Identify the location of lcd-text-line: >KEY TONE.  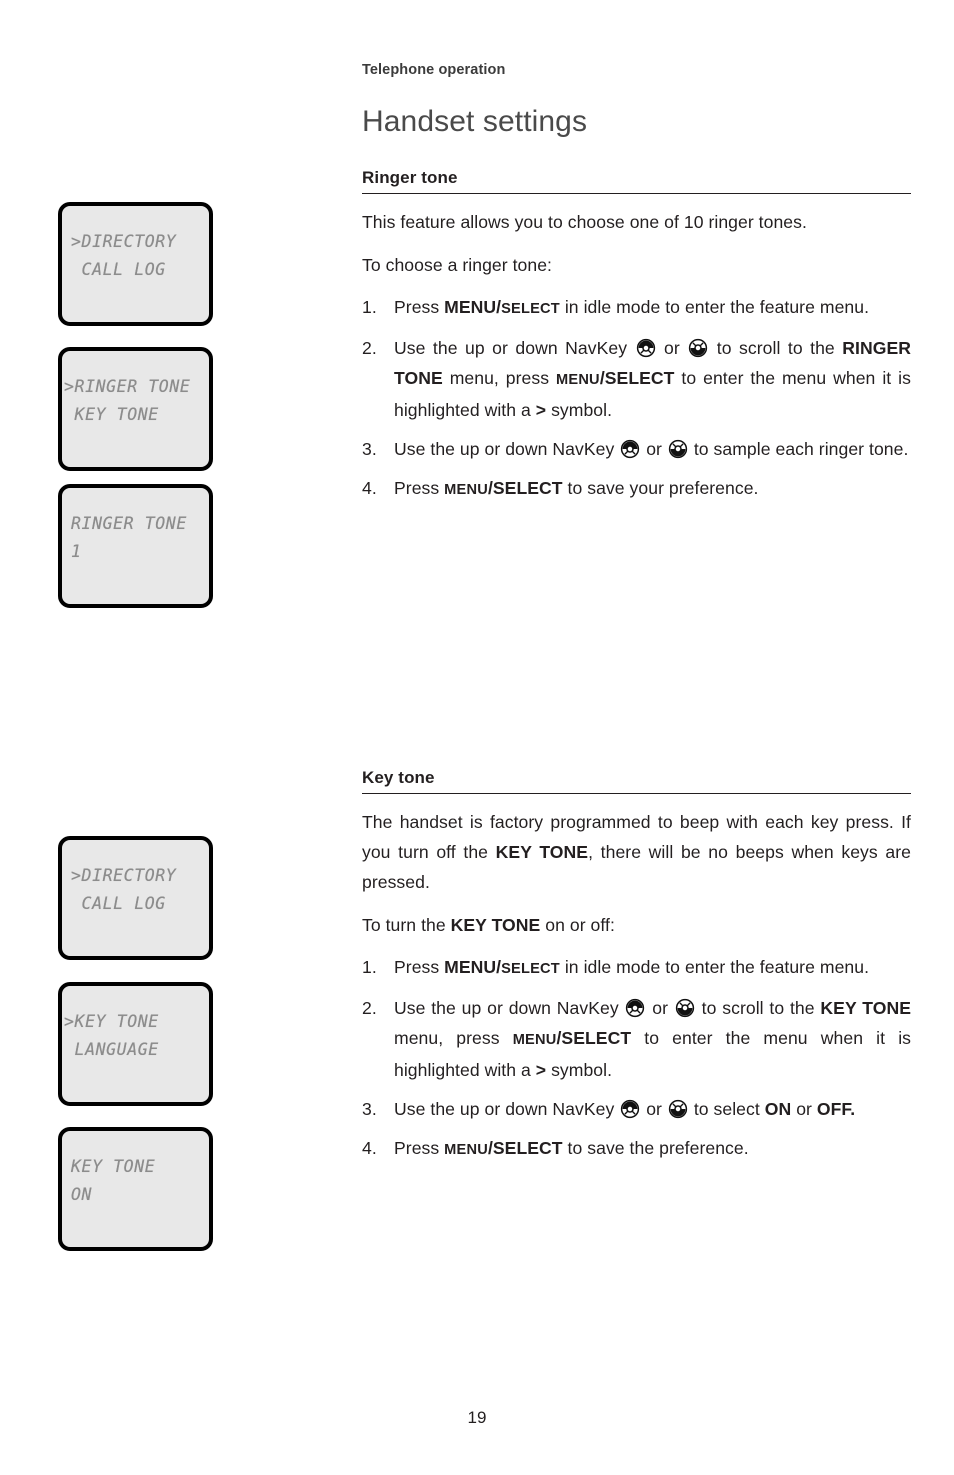
(111, 1021).